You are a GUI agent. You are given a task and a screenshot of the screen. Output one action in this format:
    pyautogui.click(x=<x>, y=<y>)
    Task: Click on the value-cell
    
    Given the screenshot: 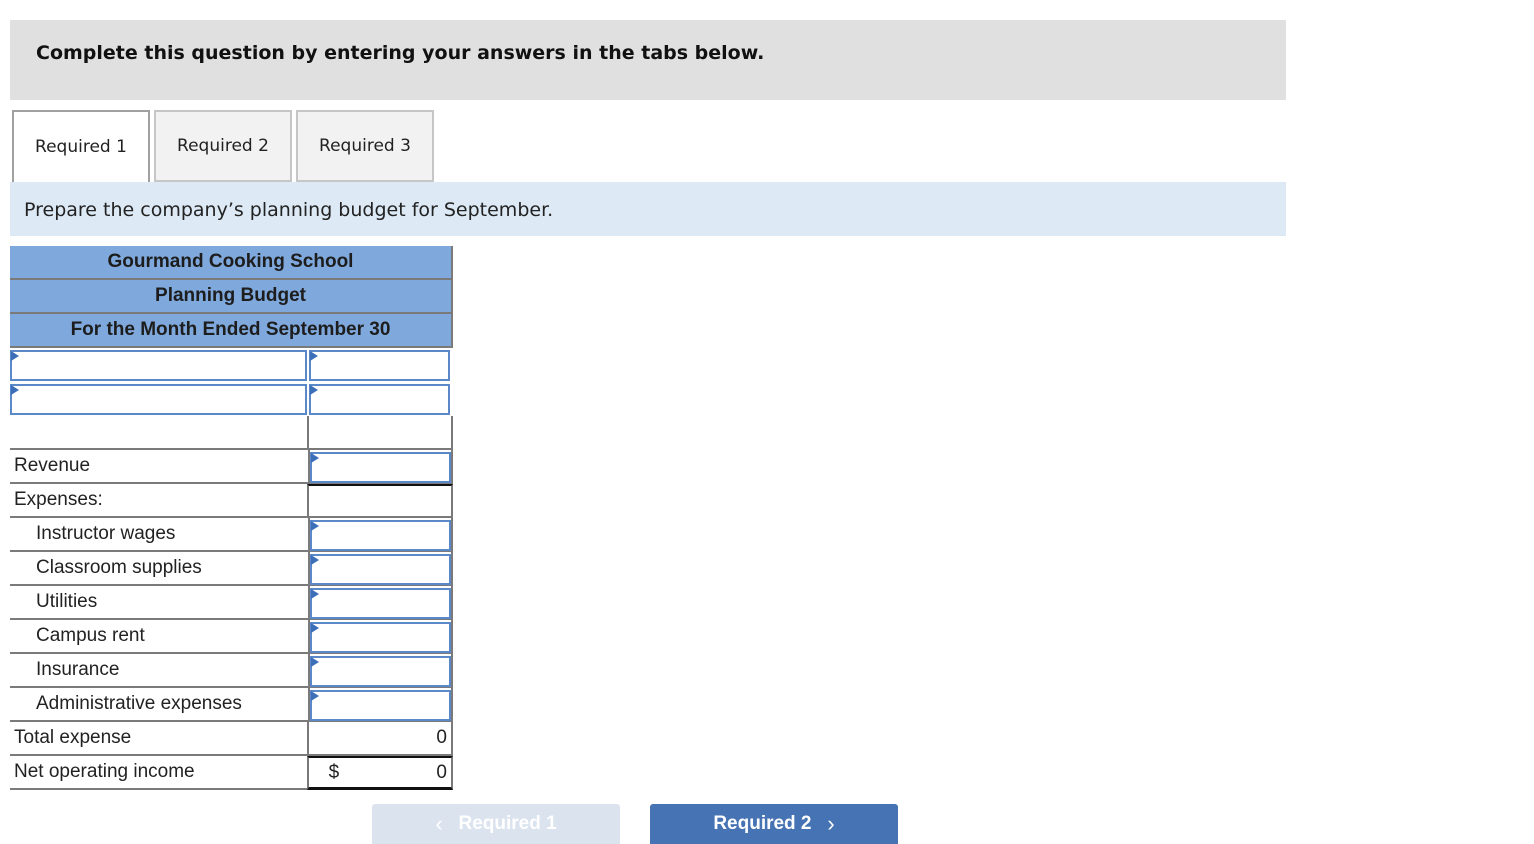 What is the action you would take?
    pyautogui.click(x=379, y=501)
    